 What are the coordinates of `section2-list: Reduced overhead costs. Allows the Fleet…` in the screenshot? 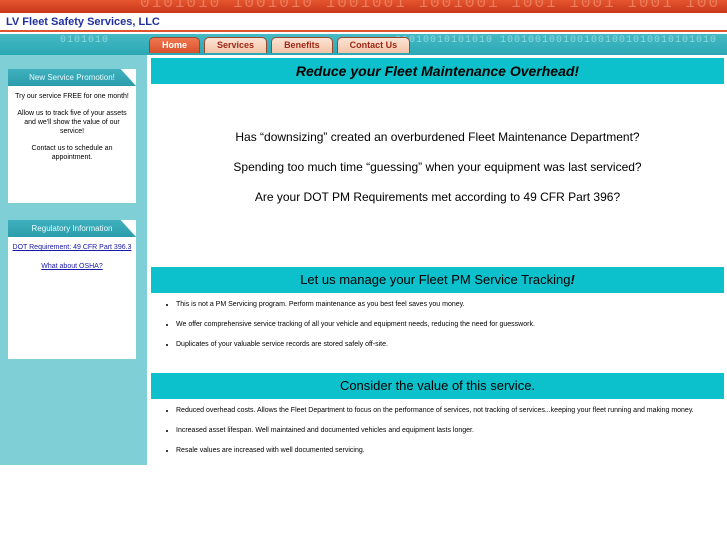 It's located at (450, 430).